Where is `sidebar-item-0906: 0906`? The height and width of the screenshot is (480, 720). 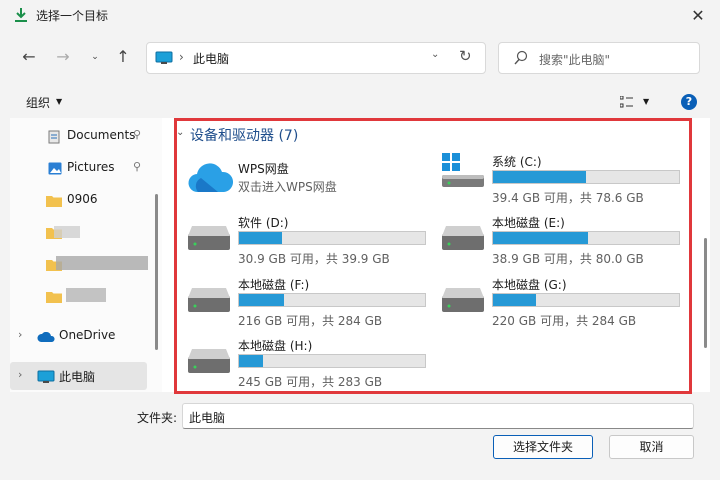 sidebar-item-0906: 0906 is located at coordinates (80, 200).